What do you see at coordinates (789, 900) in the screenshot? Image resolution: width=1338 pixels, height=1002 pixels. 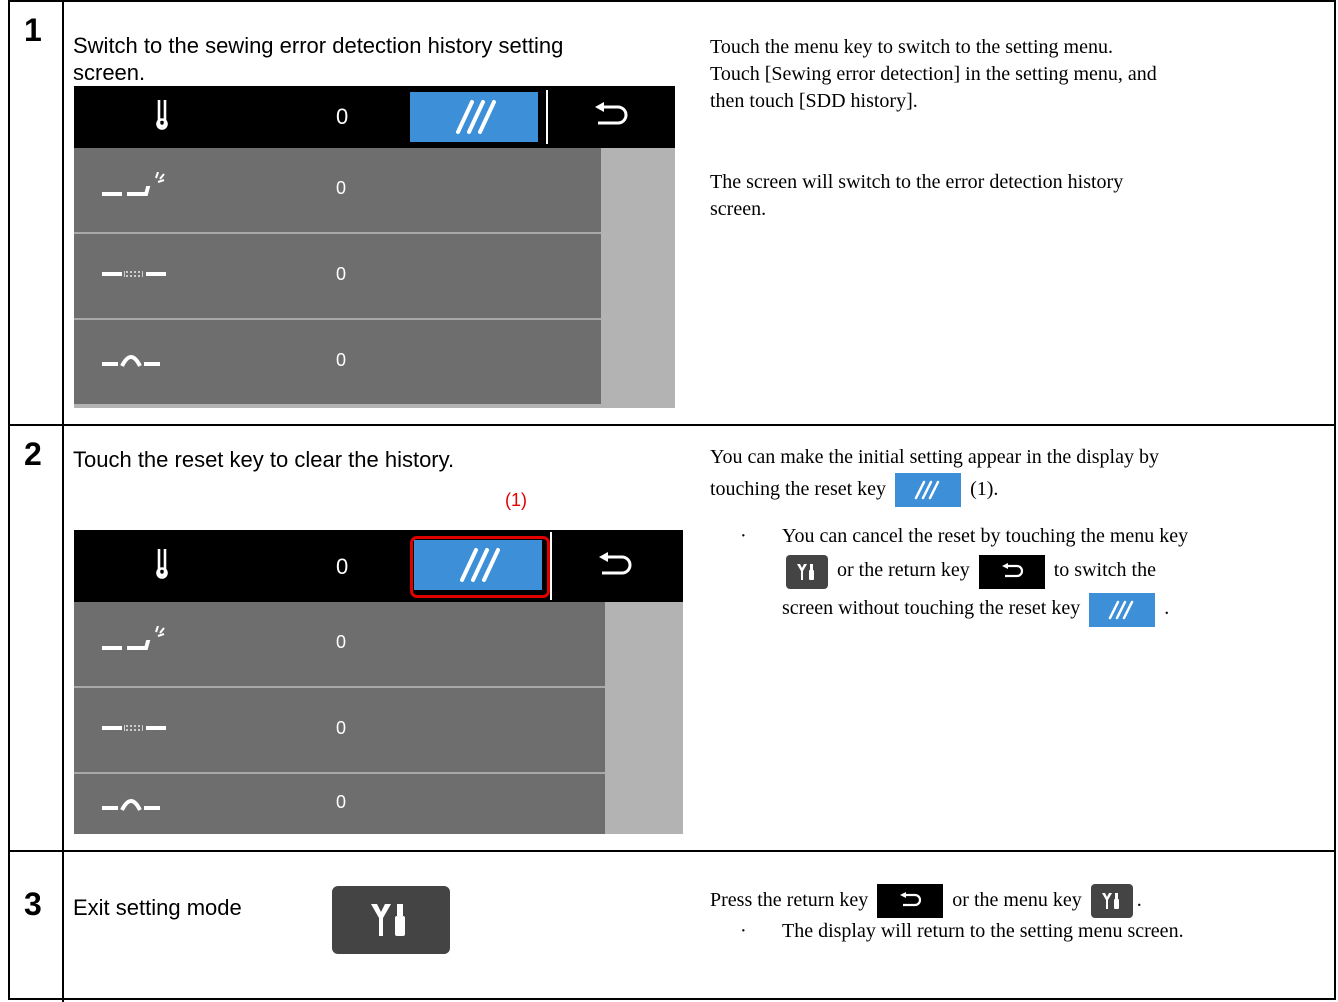 I see `description-text: Press the return key` at bounding box center [789, 900].